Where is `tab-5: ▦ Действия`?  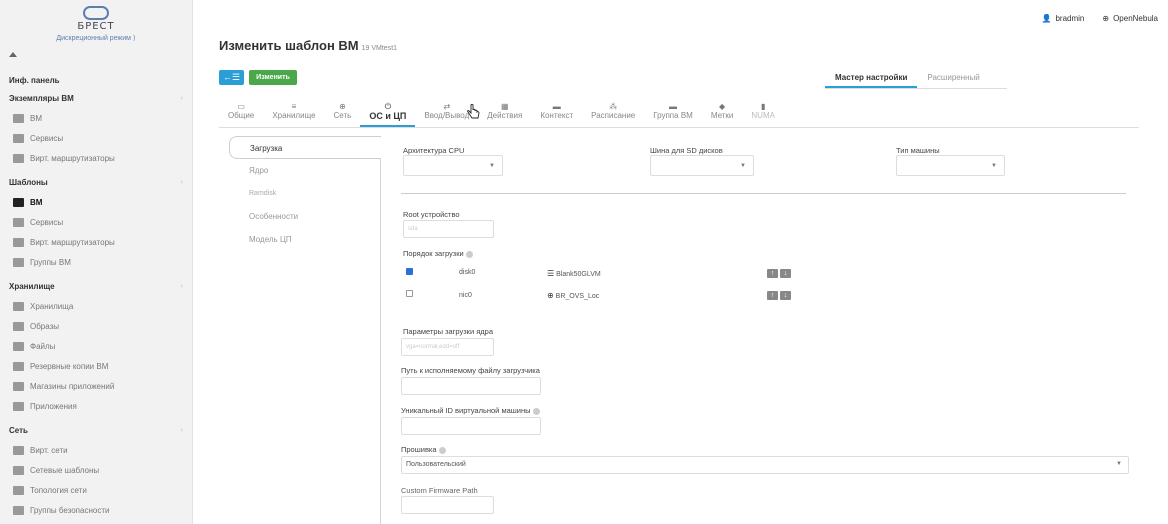
tab-5: ▦ Действия is located at coordinates (504, 112).